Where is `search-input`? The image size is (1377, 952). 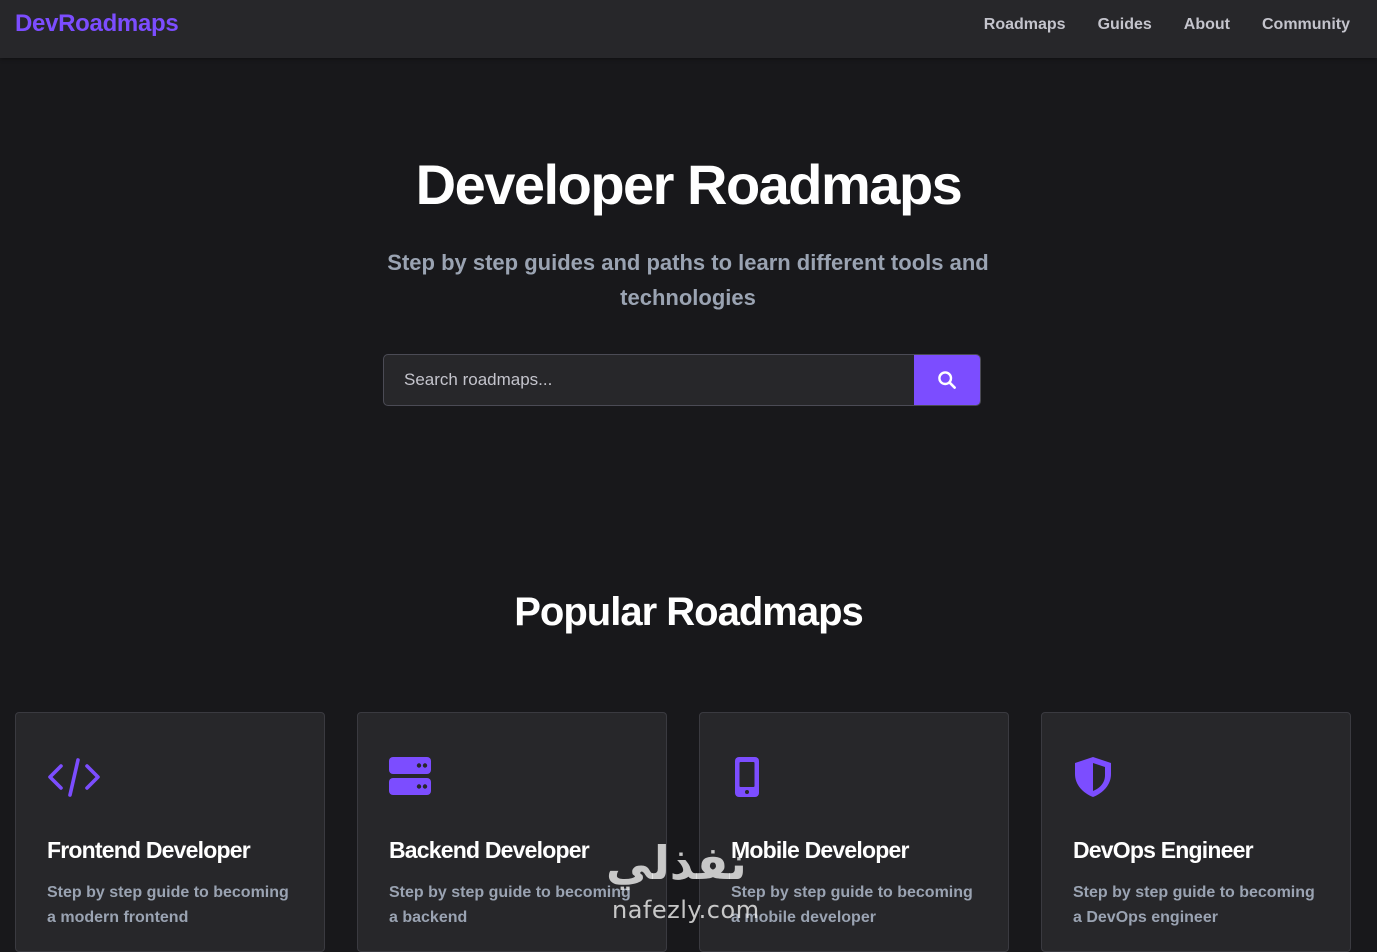 search-input is located at coordinates (650, 380).